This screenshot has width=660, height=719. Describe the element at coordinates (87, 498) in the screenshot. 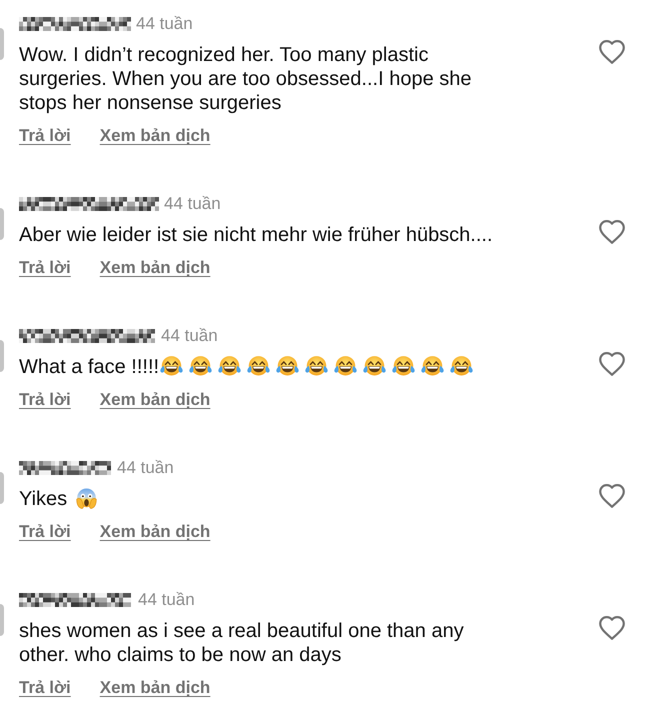

I see `screaming-face-icon` at that location.